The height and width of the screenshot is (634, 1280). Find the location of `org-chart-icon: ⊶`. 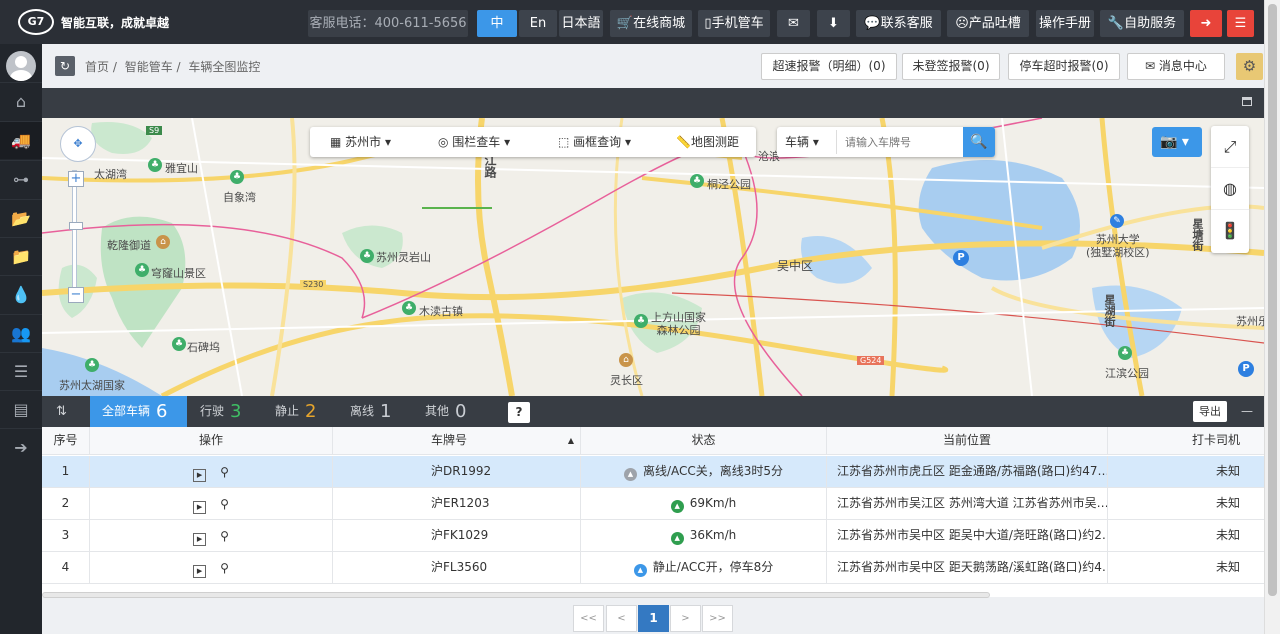

org-chart-icon: ⊶ is located at coordinates (21, 179).